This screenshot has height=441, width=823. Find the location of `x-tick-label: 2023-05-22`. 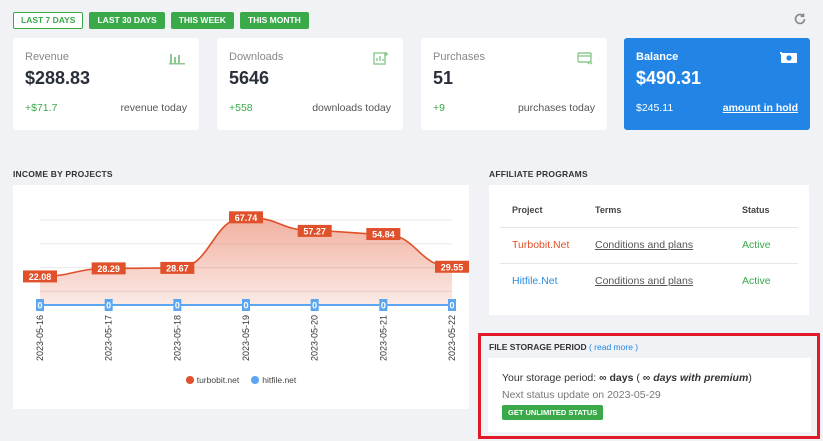

x-tick-label: 2023-05-22 is located at coordinates (452, 338).